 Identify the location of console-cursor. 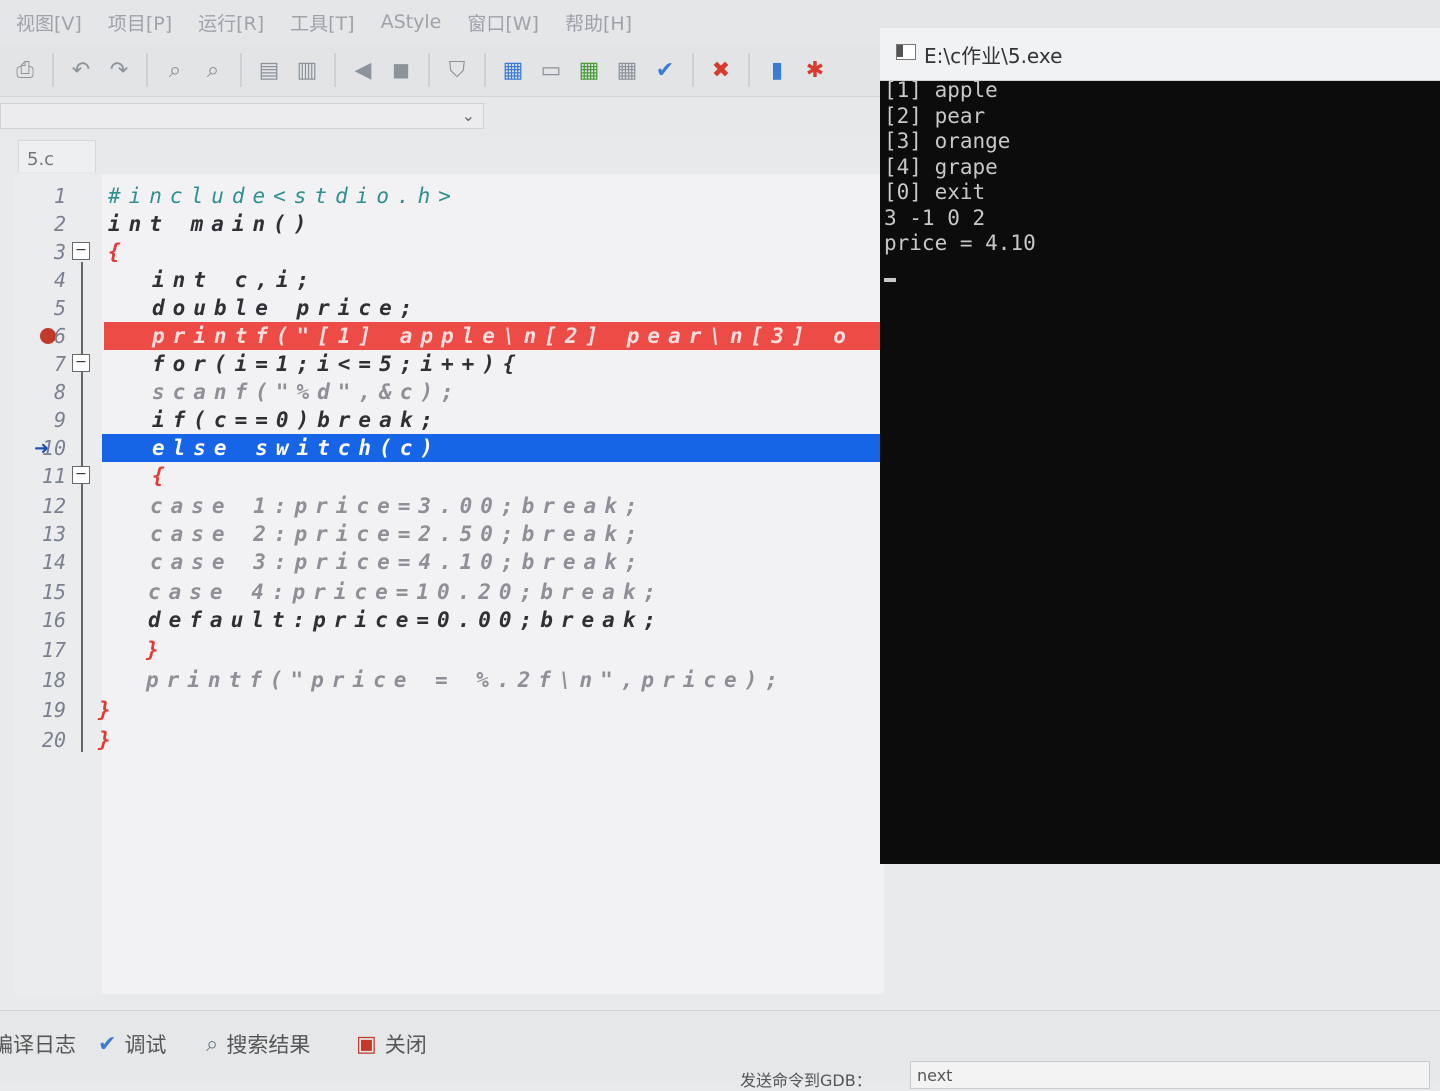
(890, 280).